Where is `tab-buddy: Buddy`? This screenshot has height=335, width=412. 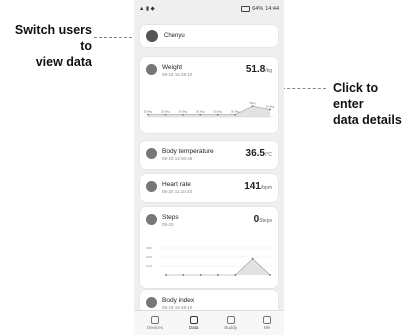 tab-buddy: Buddy is located at coordinates (230, 323).